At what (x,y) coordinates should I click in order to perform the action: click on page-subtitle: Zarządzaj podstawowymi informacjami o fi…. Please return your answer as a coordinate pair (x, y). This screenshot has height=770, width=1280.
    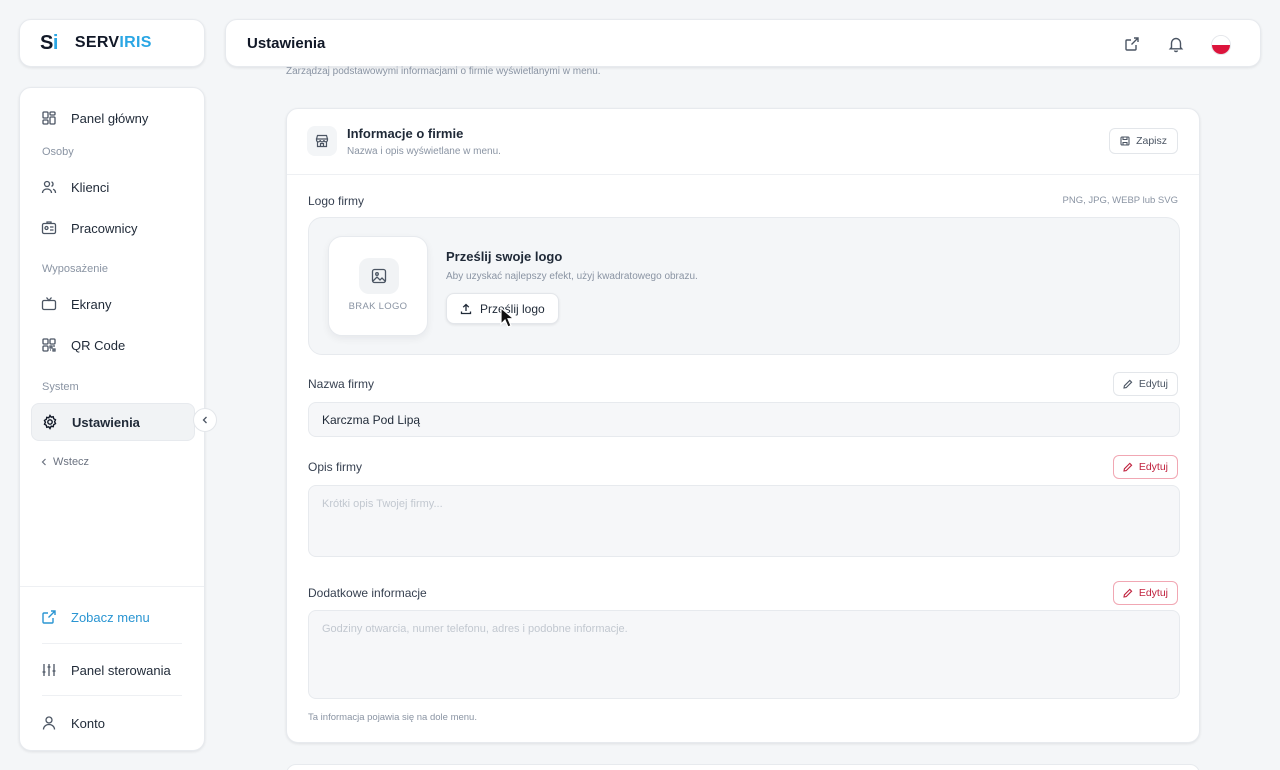
    Looking at the image, I should click on (443, 71).